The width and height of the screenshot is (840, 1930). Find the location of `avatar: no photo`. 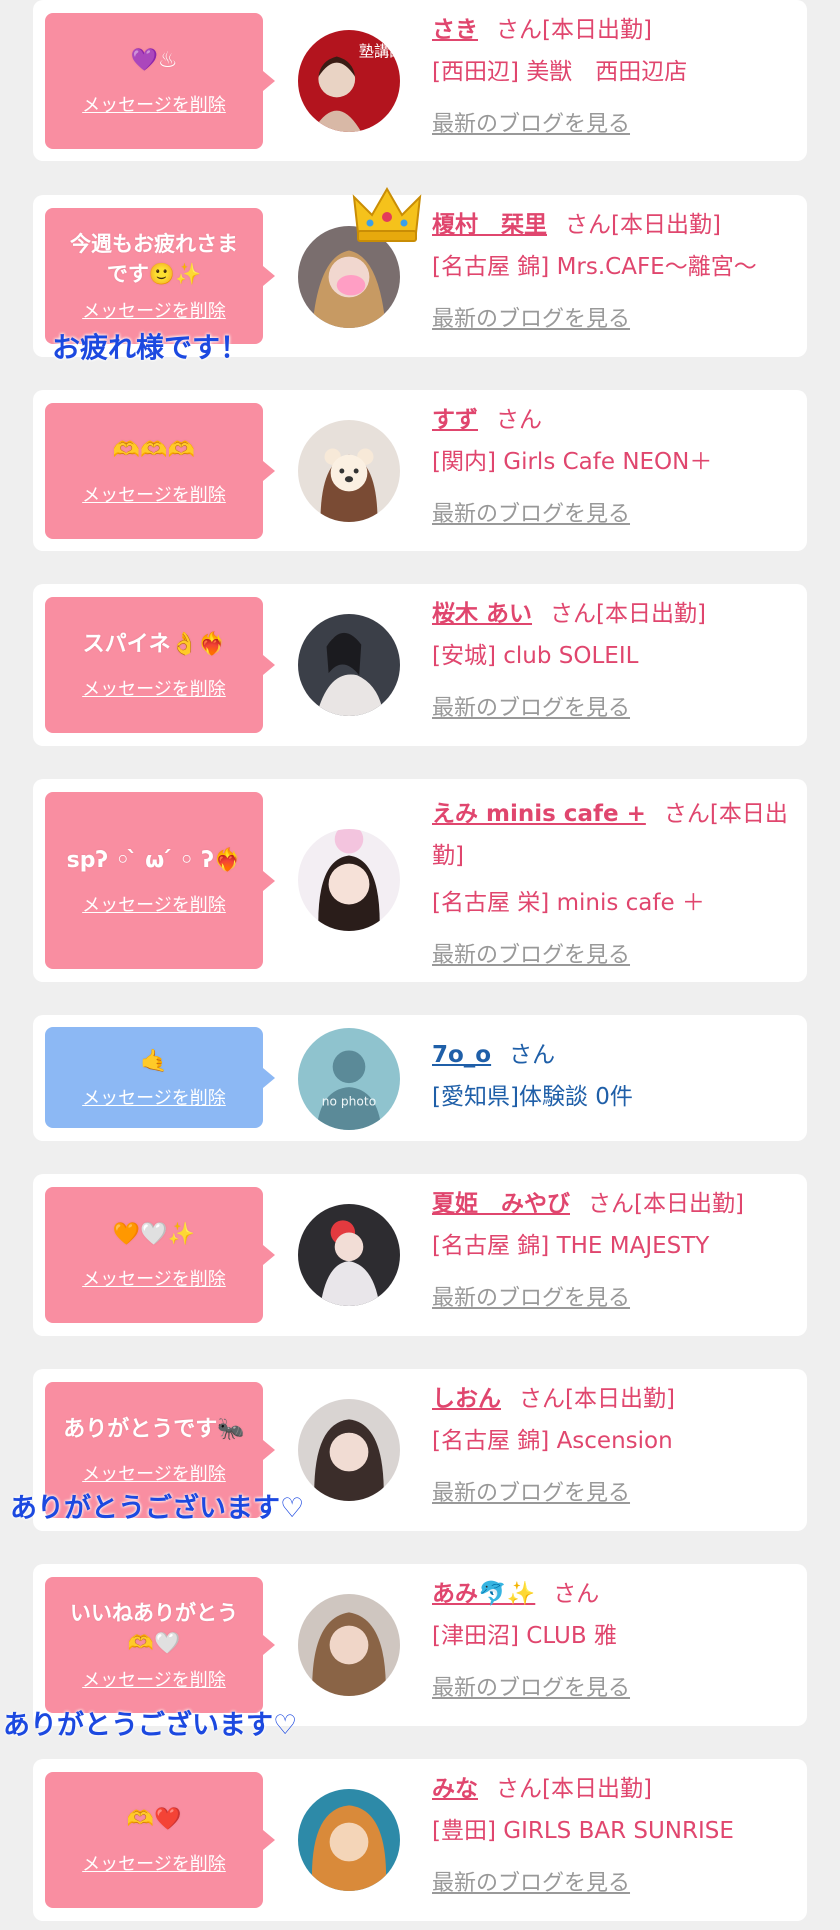

avatar: no photo is located at coordinates (349, 1079).